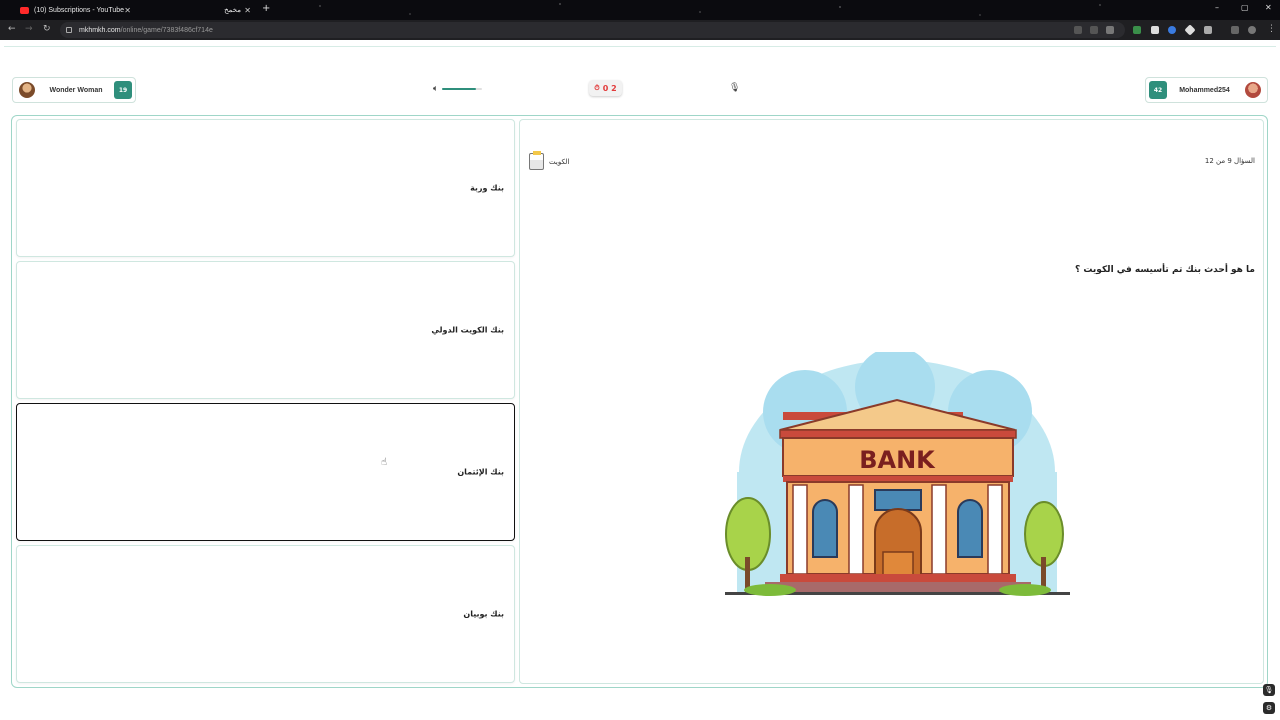  Describe the element at coordinates (536, 160) in the screenshot. I see `category-icon` at that location.